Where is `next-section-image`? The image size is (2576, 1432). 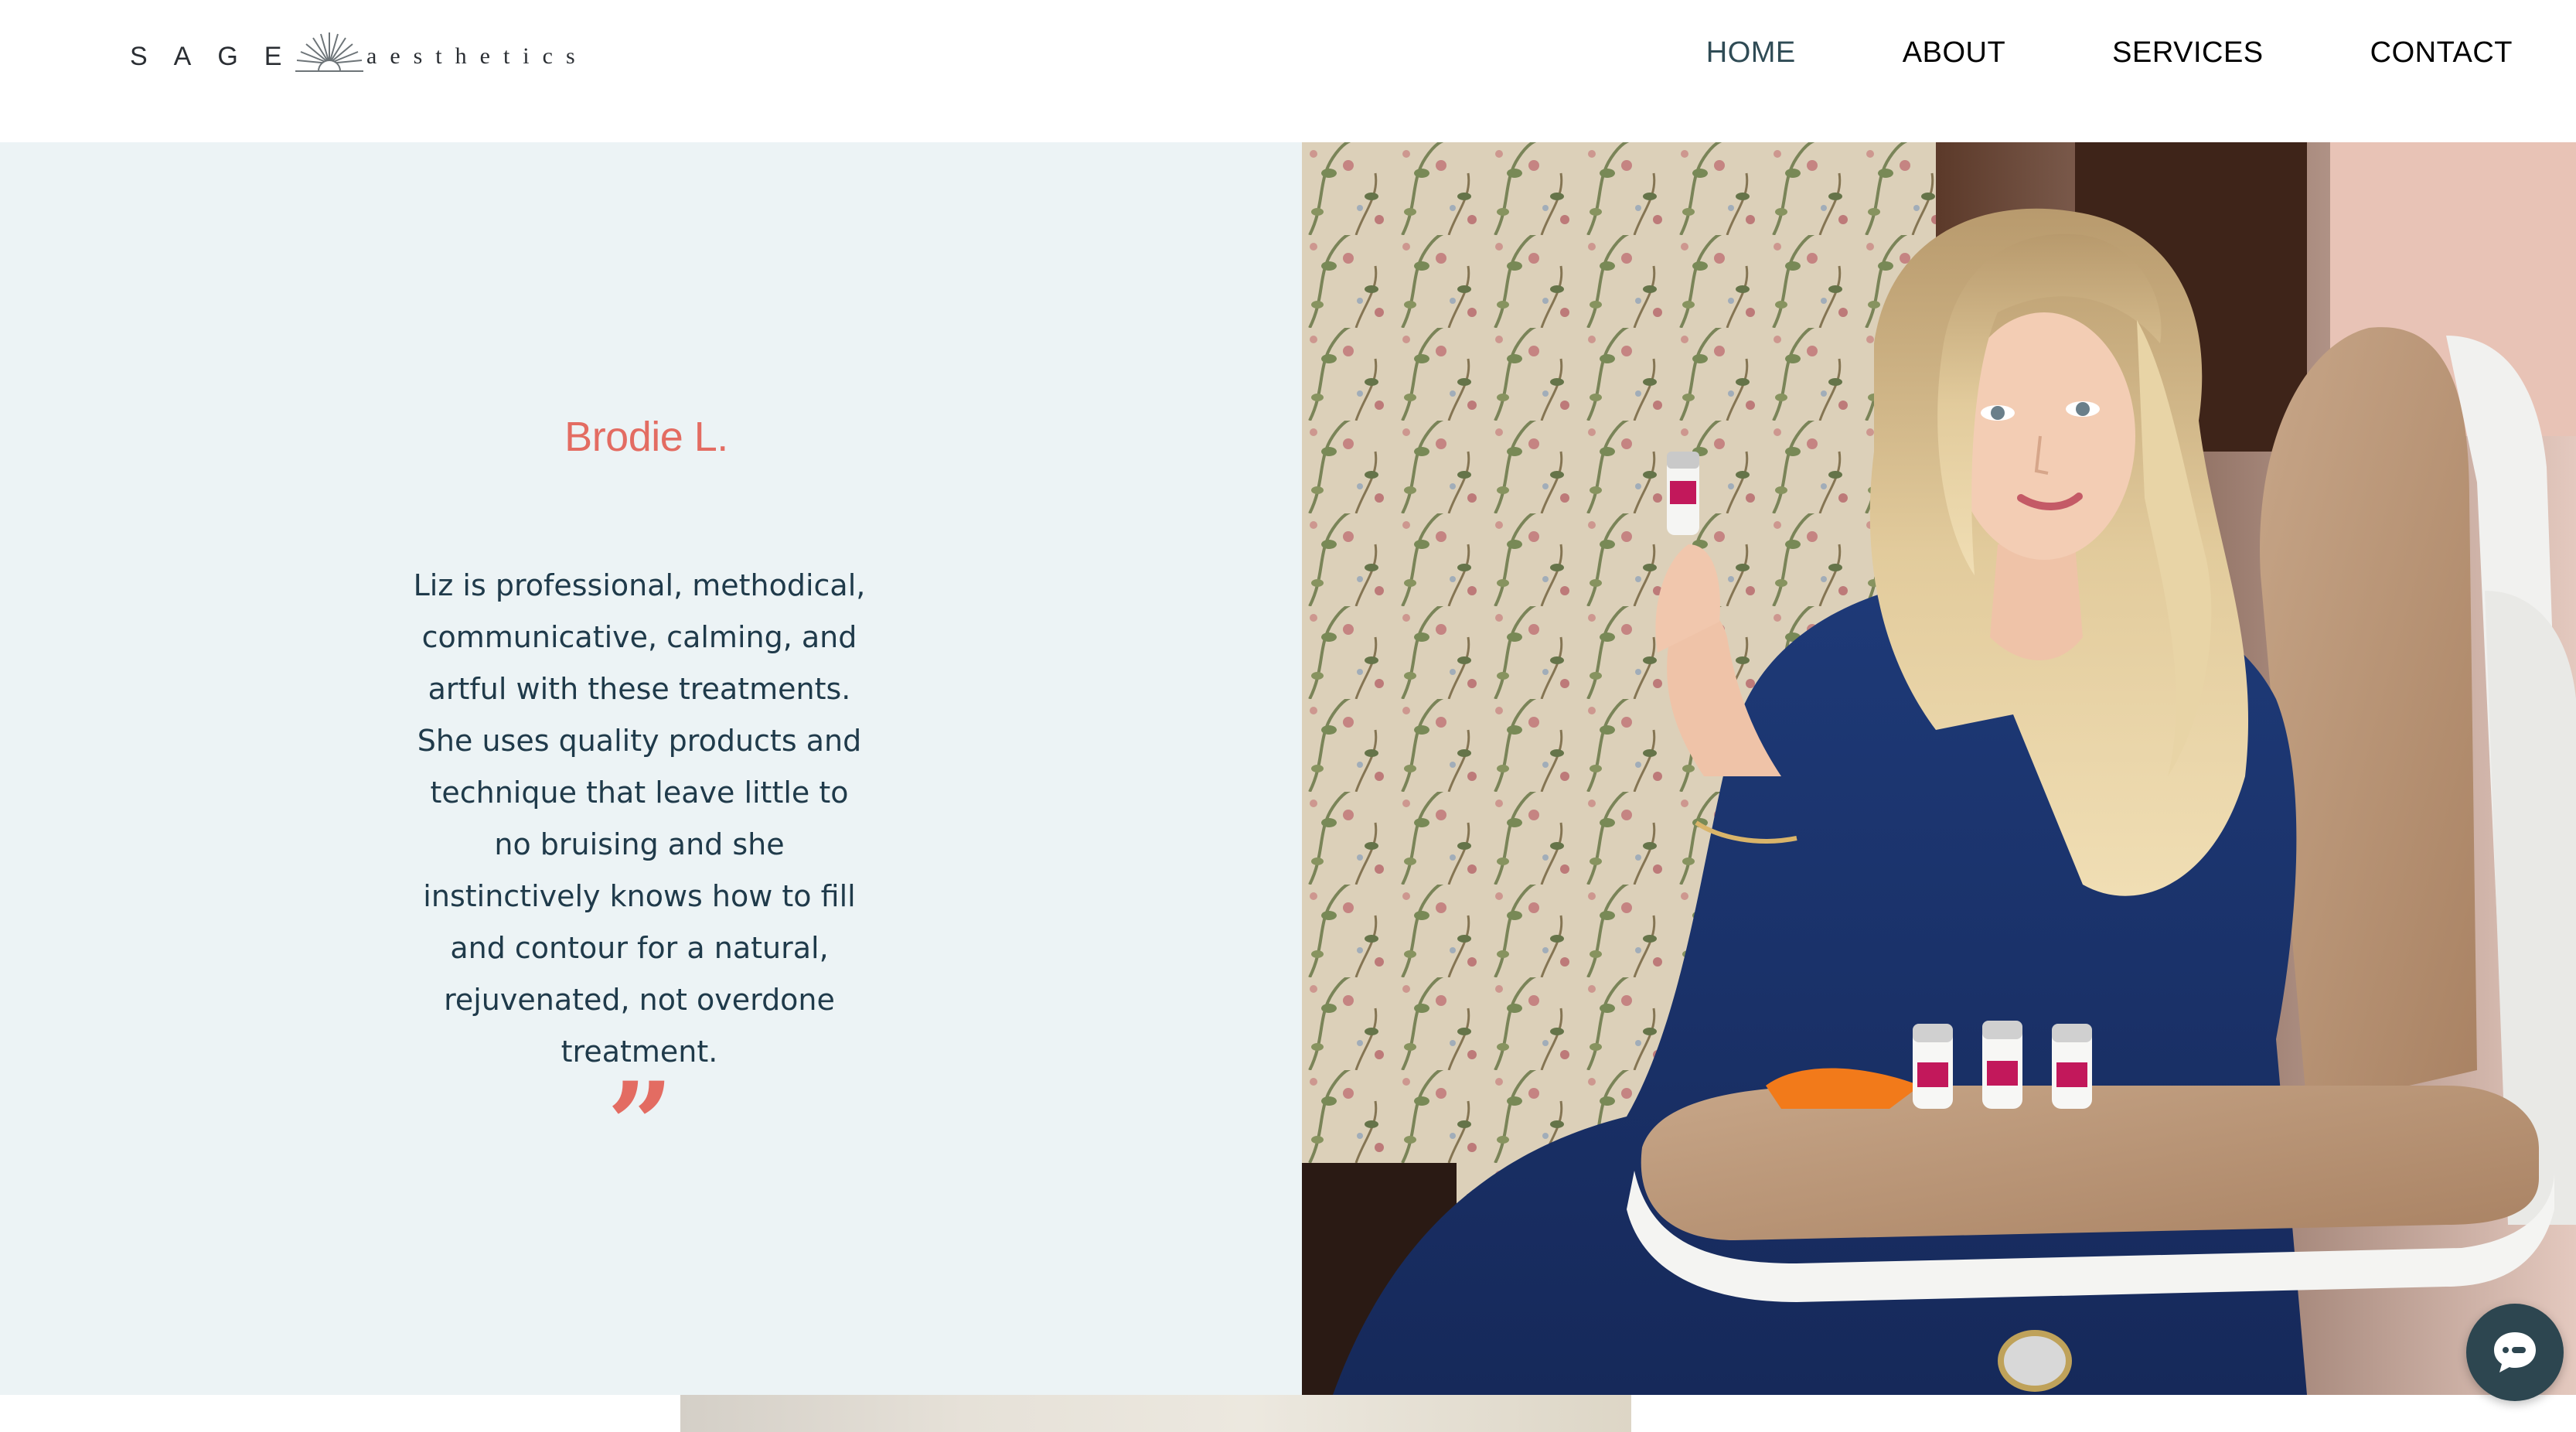 next-section-image is located at coordinates (1148, 1413).